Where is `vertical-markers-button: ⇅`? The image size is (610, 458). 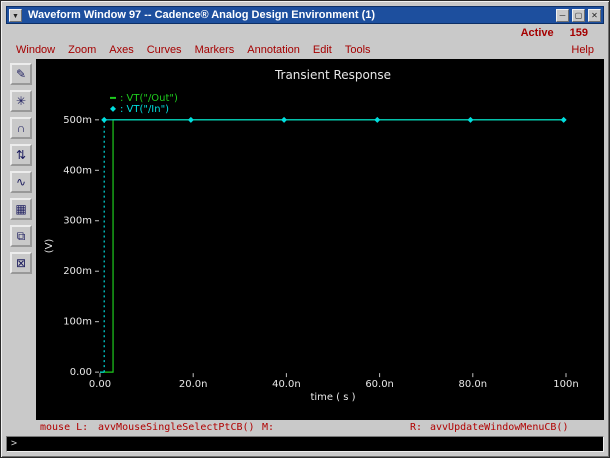
vertical-markers-button: ⇅ is located at coordinates (21, 155).